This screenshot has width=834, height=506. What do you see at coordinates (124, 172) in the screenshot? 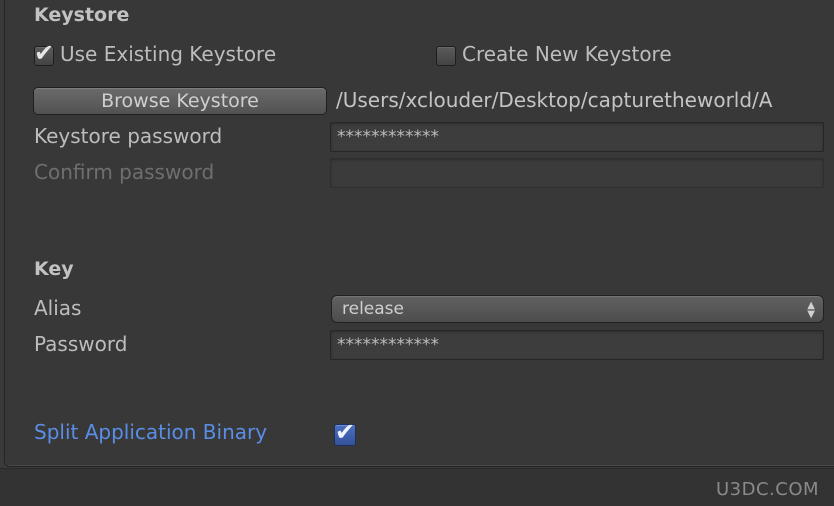
I see `confirm-password-label: Confirm password` at bounding box center [124, 172].